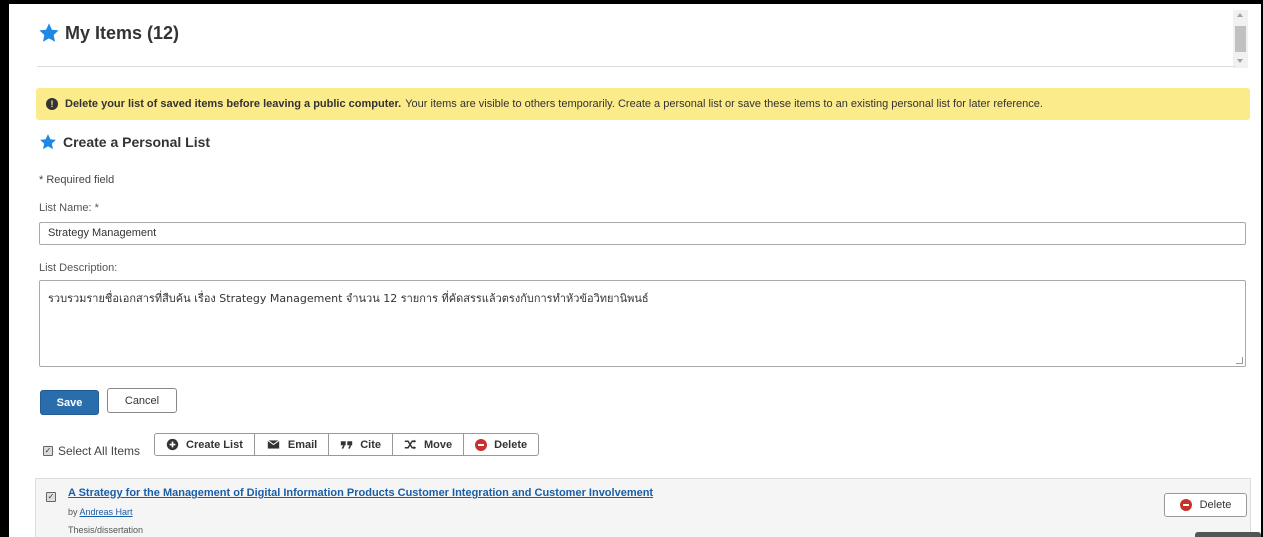 The height and width of the screenshot is (537, 1263). Describe the element at coordinates (1240, 61) in the screenshot. I see `scroll-down-arrow-icon` at that location.